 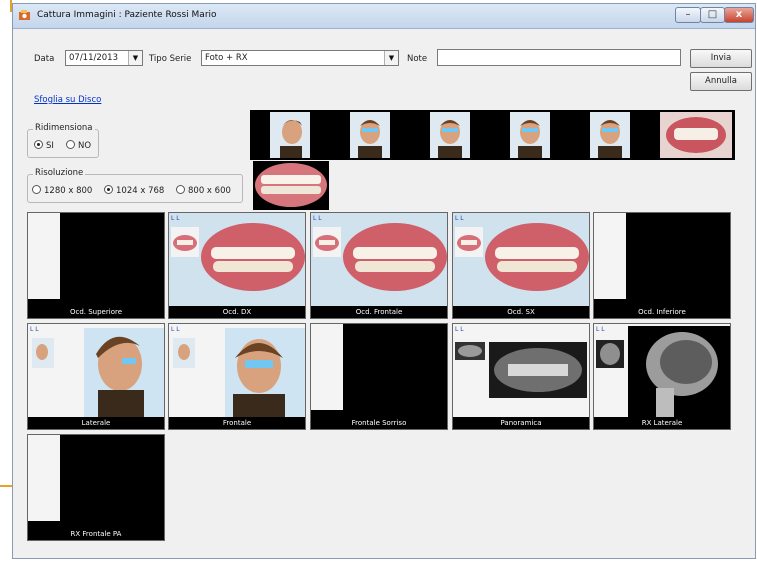 What do you see at coordinates (44, 59) in the screenshot?
I see `data-label: Data` at bounding box center [44, 59].